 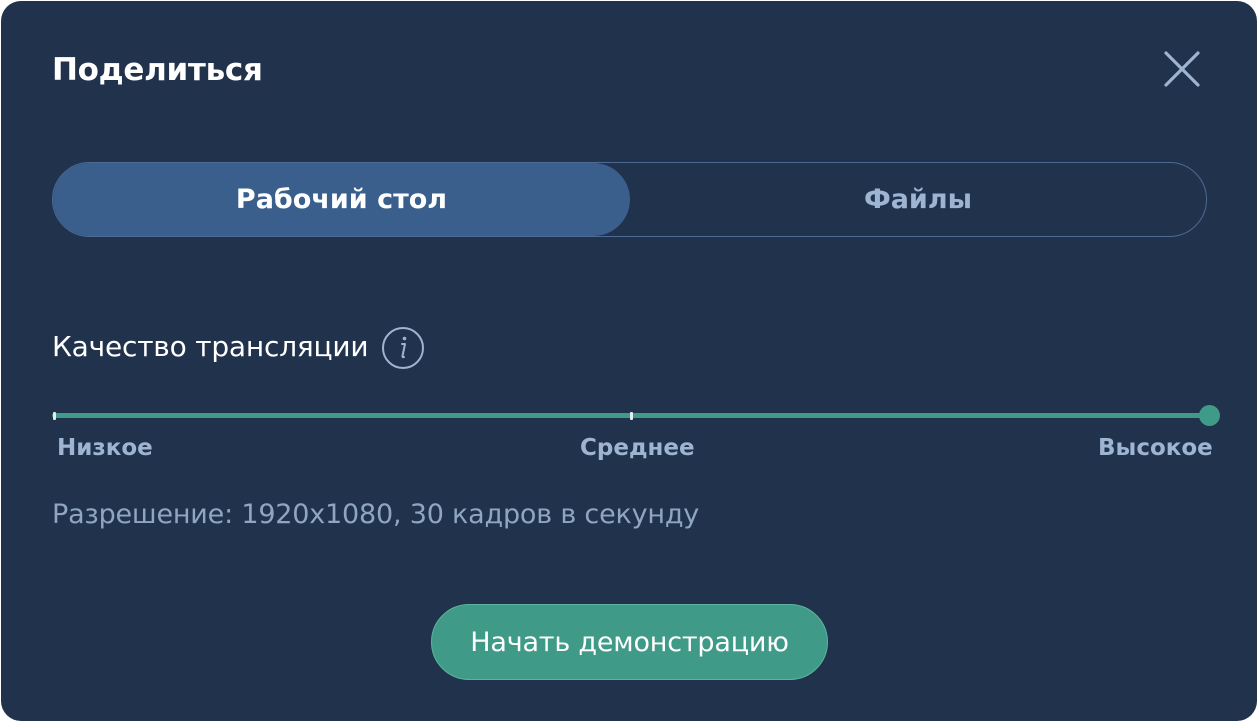 I want to click on tab-files-label: Файлы, so click(x=918, y=199).